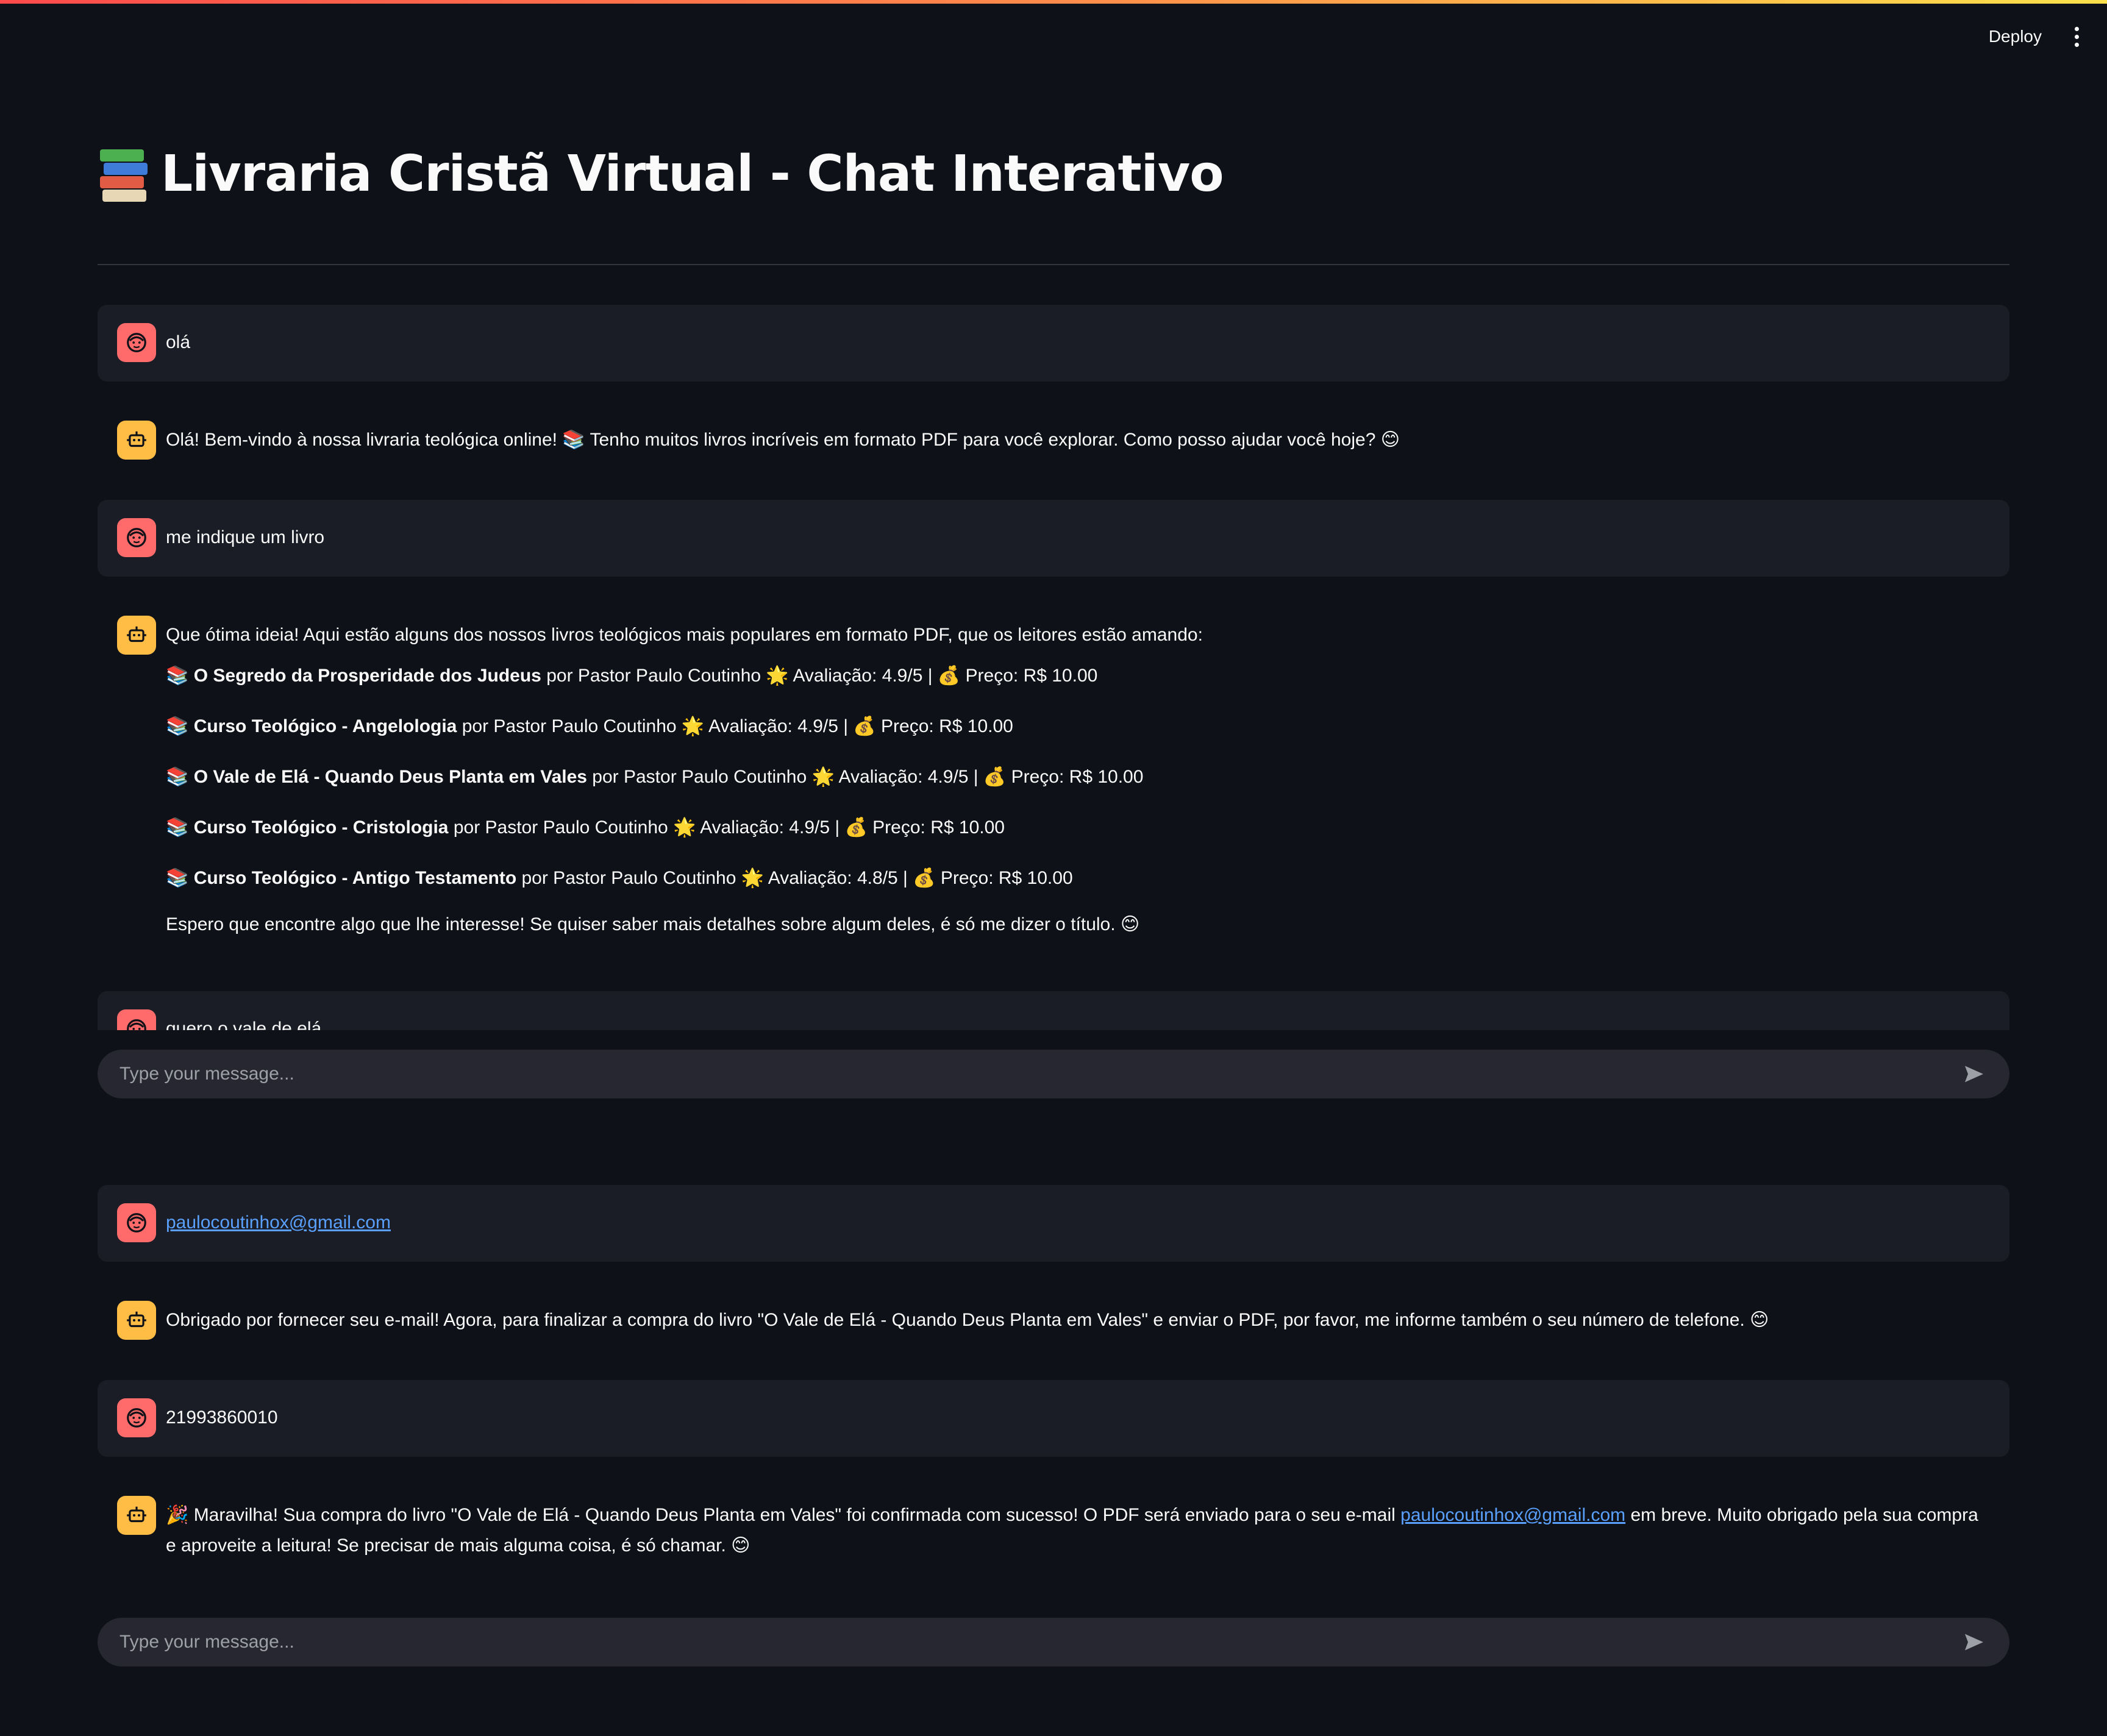  Describe the element at coordinates (244, 1024) in the screenshot. I see `message-text: quero o vale de elá` at that location.